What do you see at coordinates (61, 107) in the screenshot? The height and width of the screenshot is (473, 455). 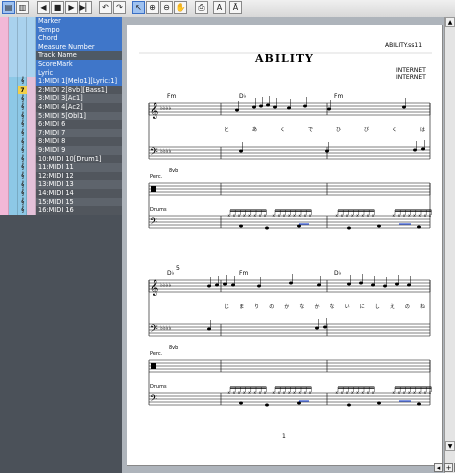 I see `midi-track-row: 𝄞 4:MIDI 4[Ac2]` at bounding box center [61, 107].